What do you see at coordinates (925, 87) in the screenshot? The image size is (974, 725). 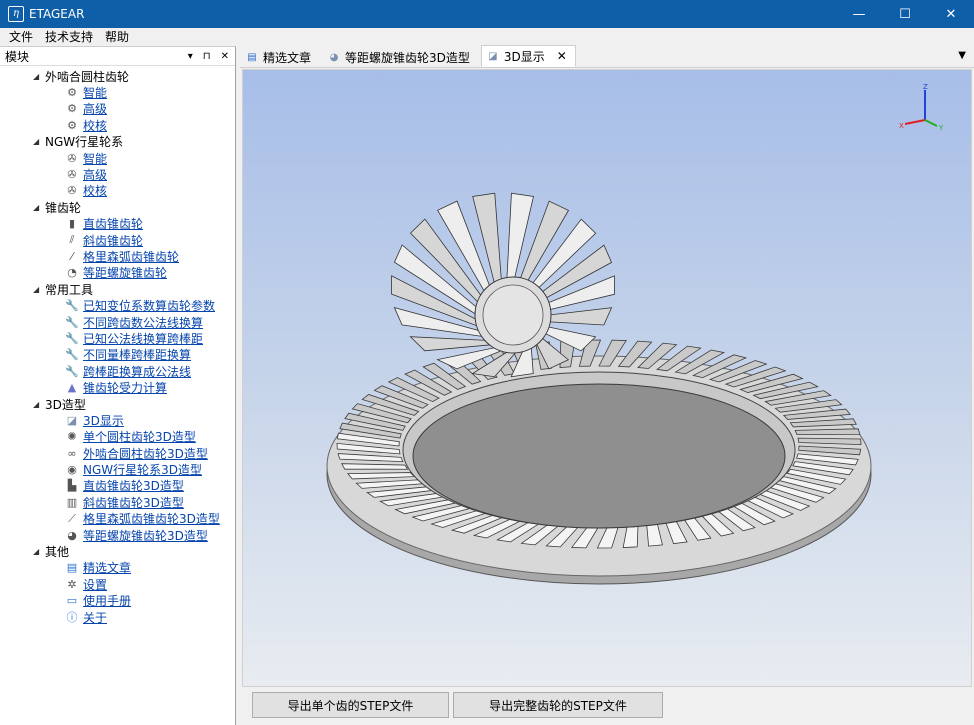 I see `axis-z-label: Z` at bounding box center [925, 87].